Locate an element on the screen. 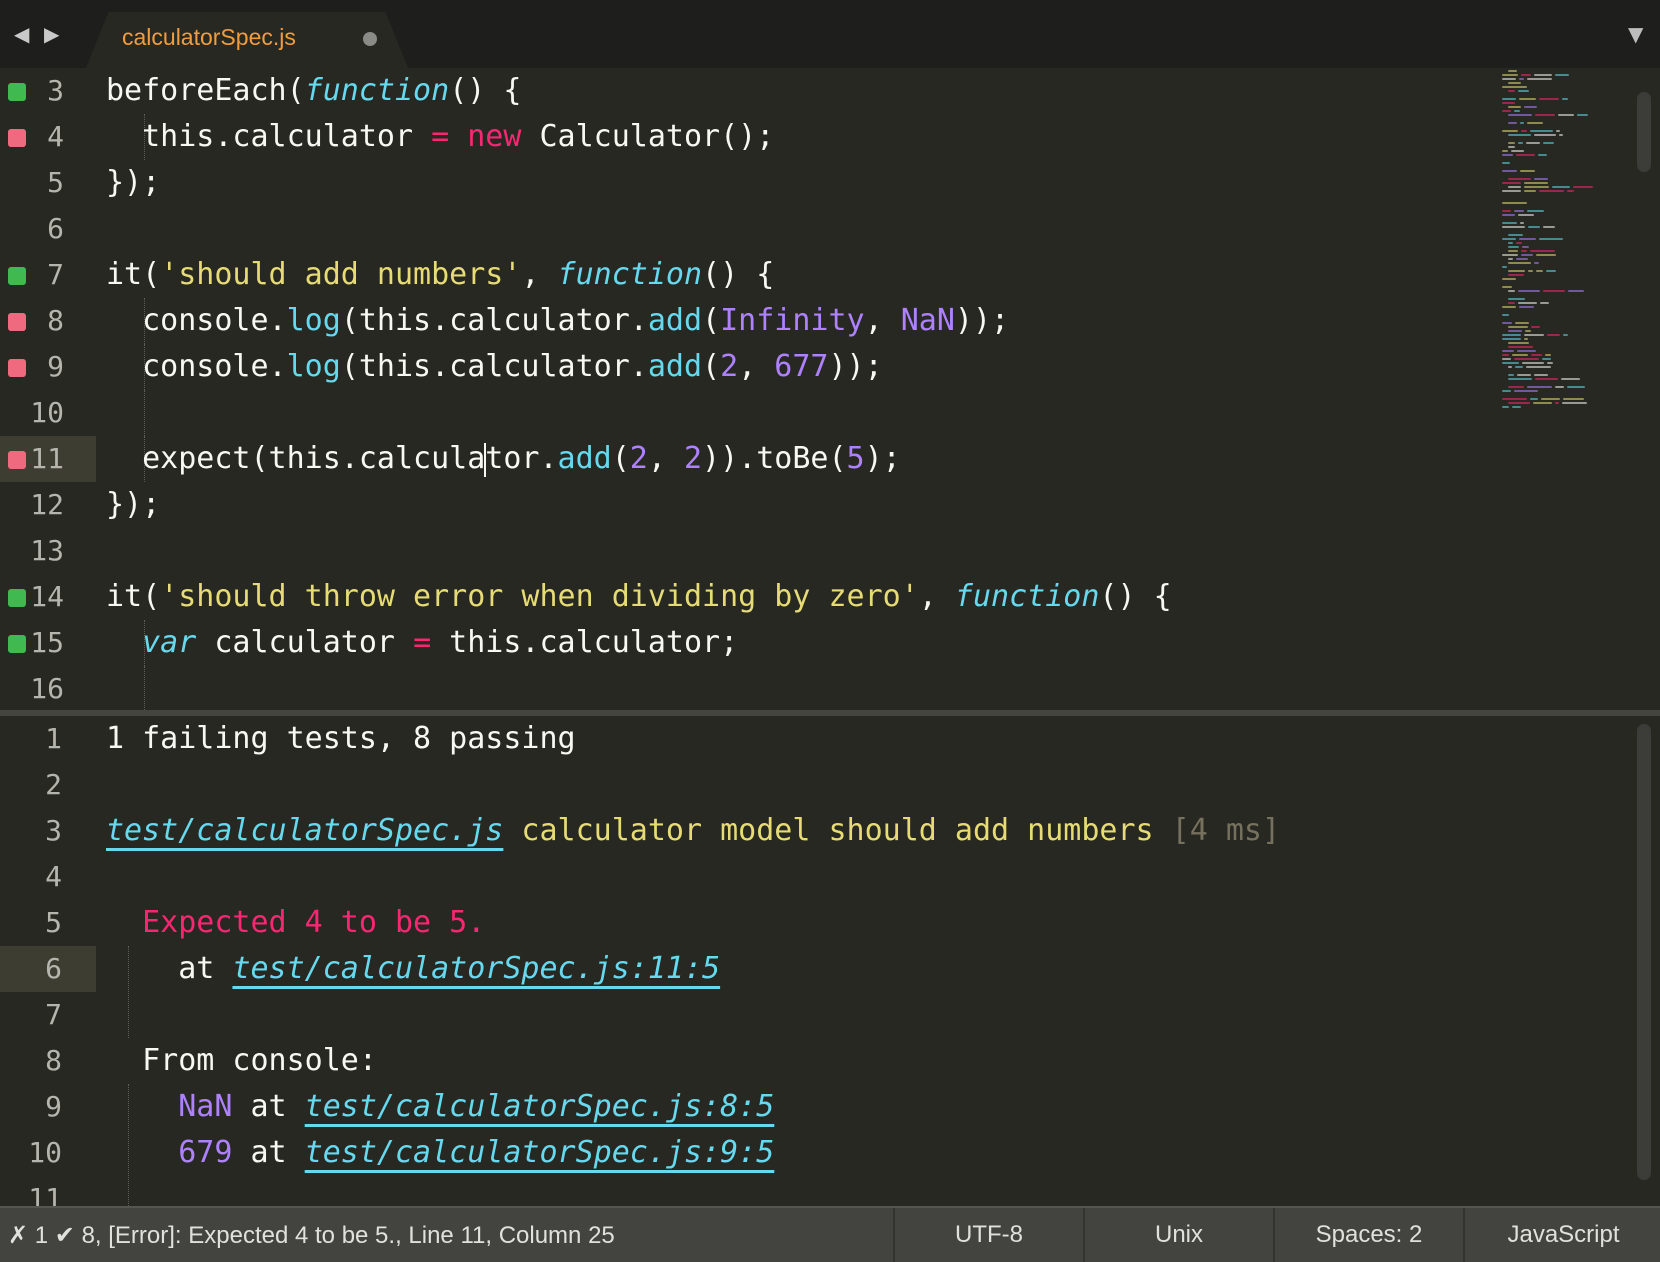  editor-line: 7 it('should add numbers', function() { is located at coordinates (760, 275).